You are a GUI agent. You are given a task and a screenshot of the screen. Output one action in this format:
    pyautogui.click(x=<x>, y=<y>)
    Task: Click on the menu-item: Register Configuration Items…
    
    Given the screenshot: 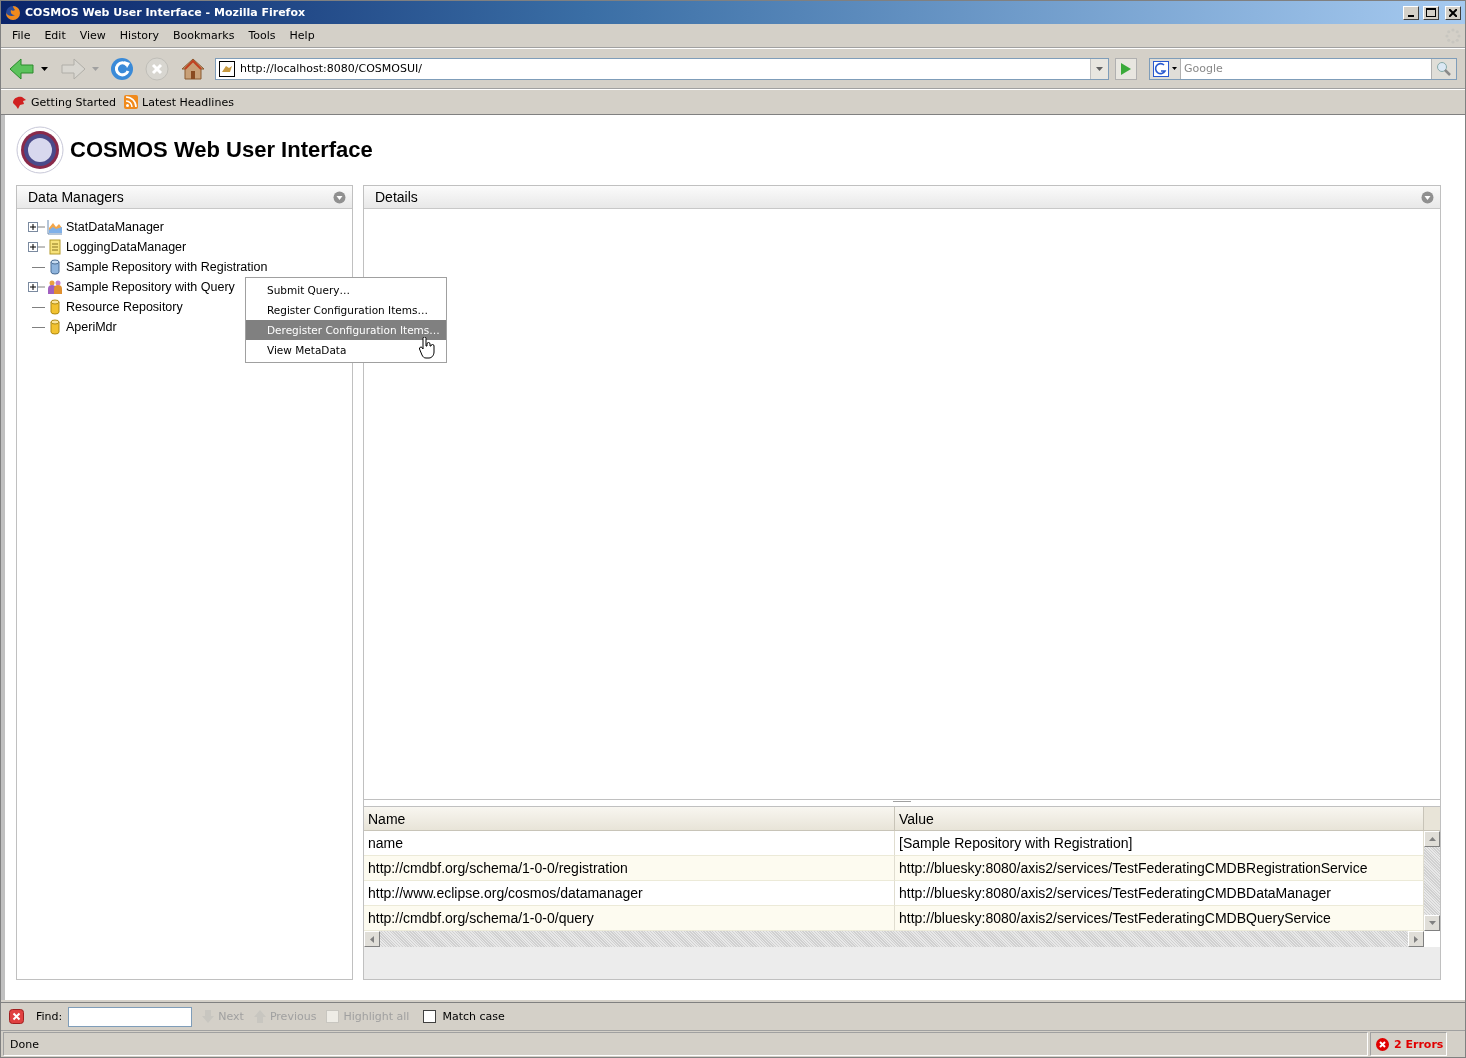 What is the action you would take?
    pyautogui.click(x=346, y=310)
    